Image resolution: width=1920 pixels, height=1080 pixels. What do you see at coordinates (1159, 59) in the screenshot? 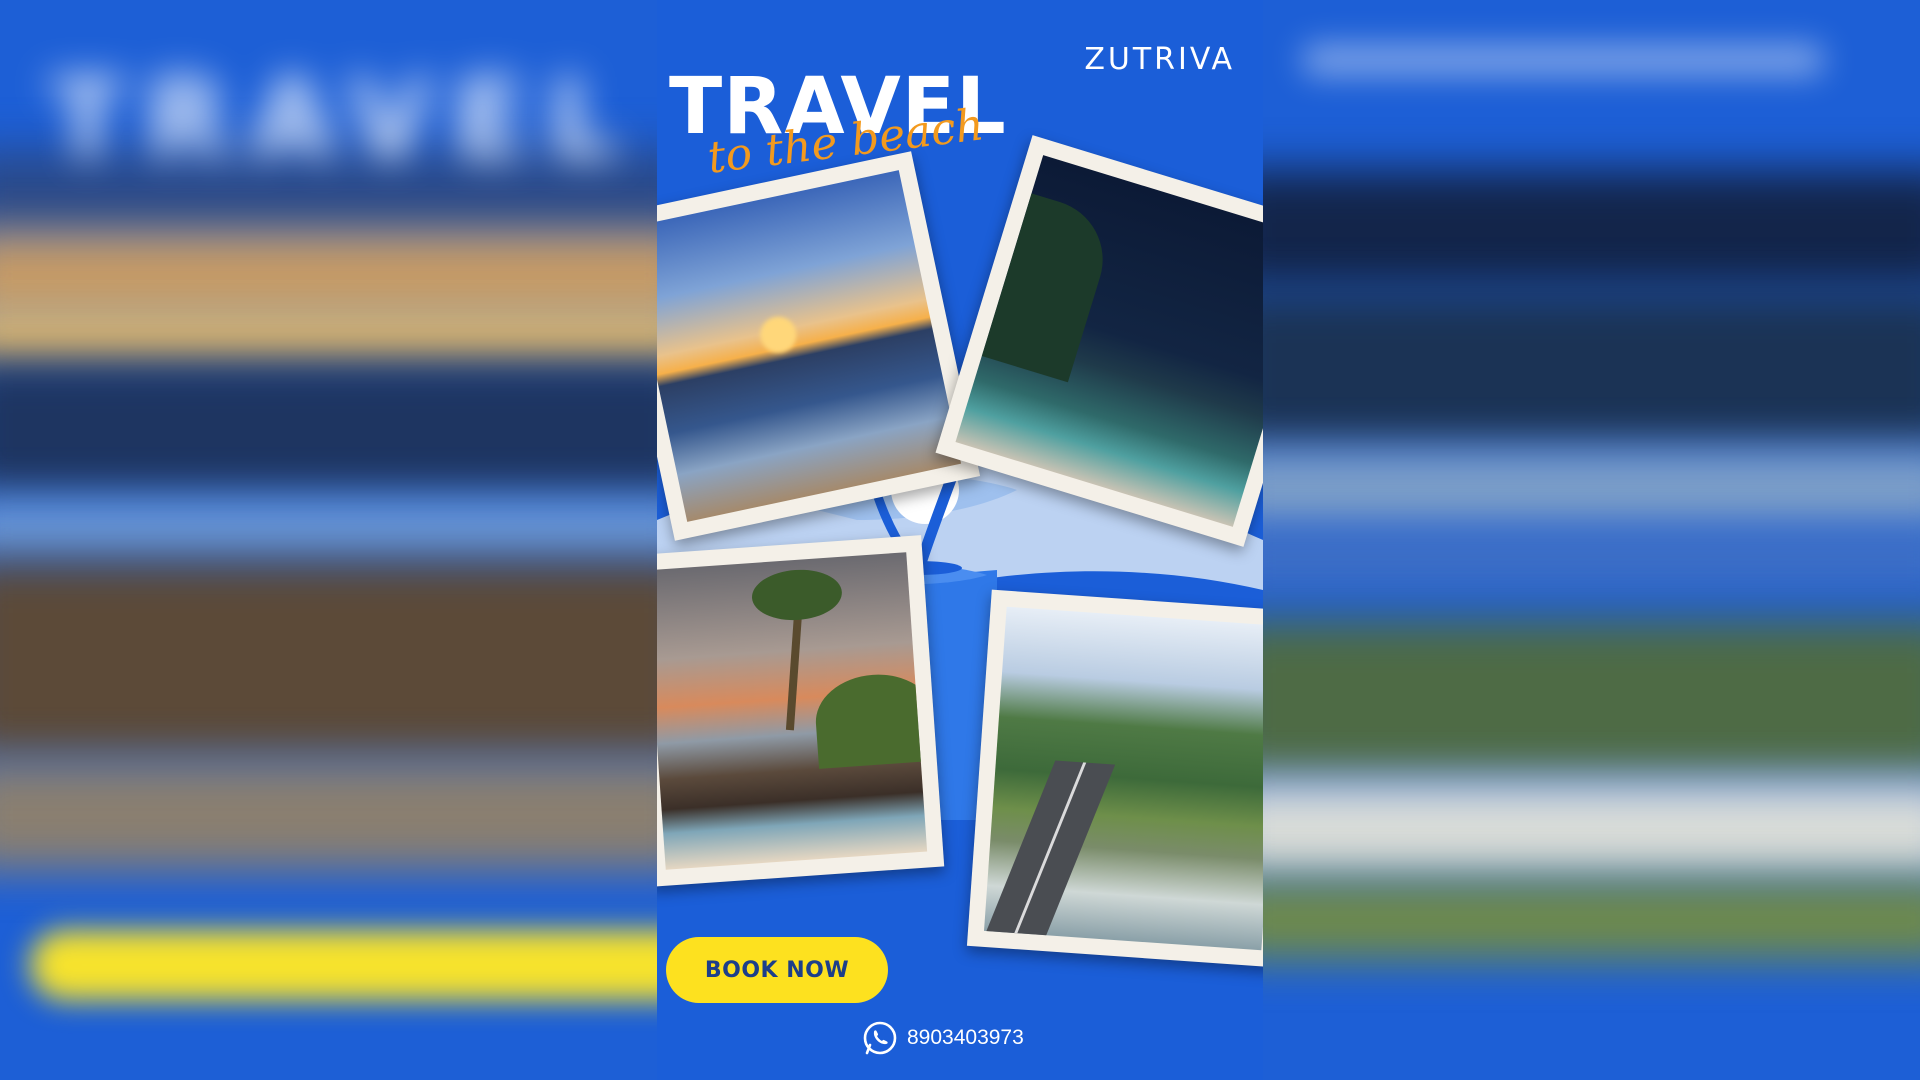
I see `brand-logo: ZUTRIVA` at bounding box center [1159, 59].